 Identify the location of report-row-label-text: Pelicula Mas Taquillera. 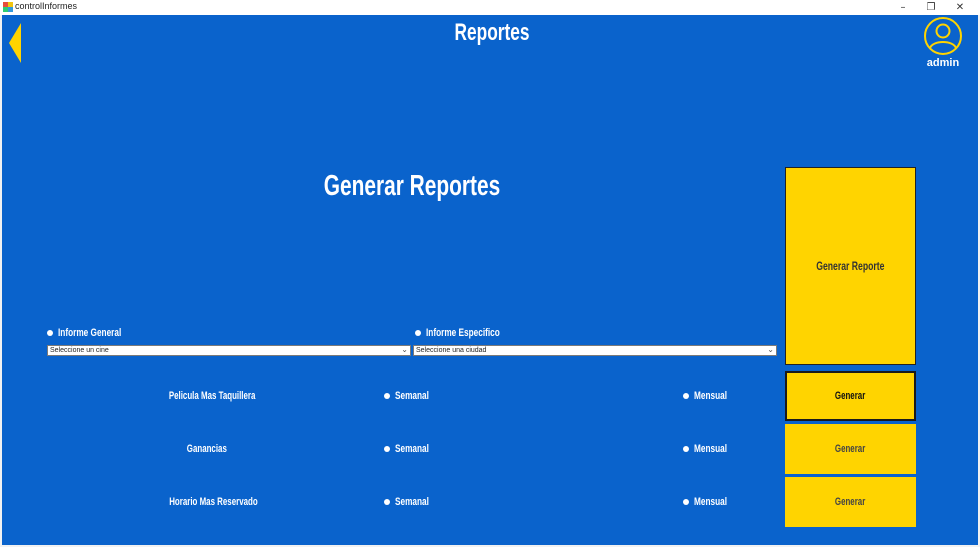
(212, 396).